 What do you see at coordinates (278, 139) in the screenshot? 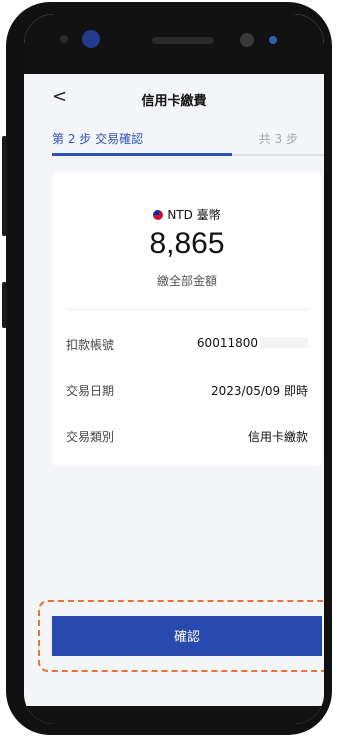
I see `total-steps-label: 共 3 步` at bounding box center [278, 139].